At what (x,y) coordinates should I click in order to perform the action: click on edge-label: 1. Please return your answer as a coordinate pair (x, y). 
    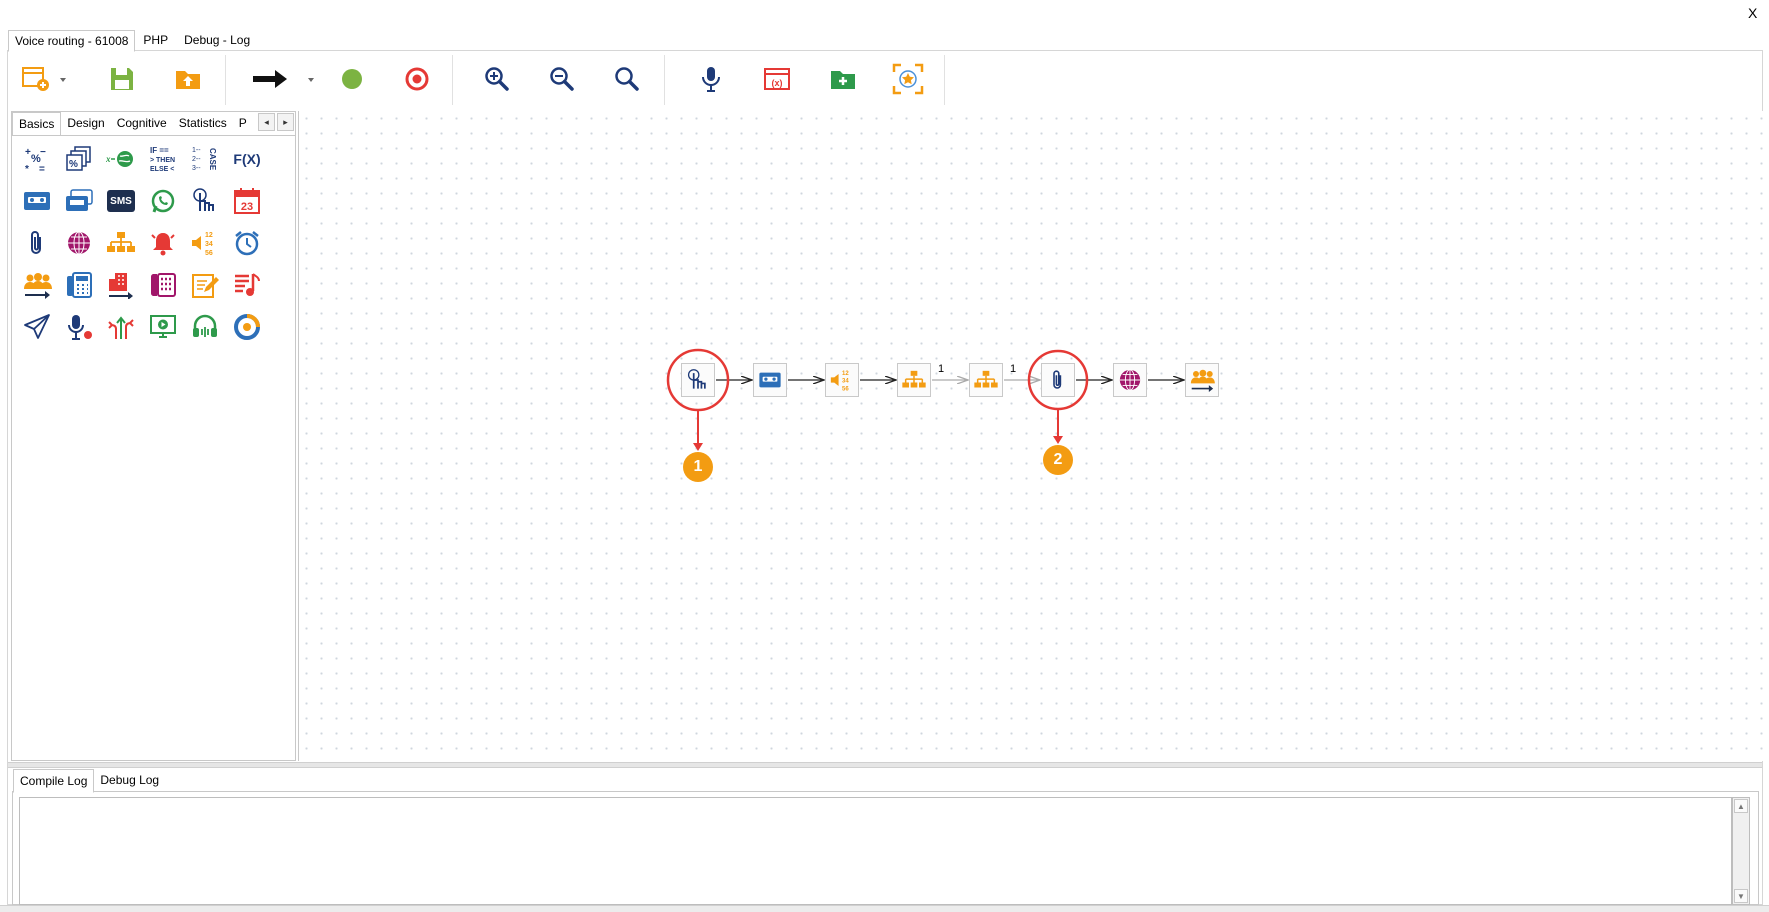
    Looking at the image, I should click on (941, 369).